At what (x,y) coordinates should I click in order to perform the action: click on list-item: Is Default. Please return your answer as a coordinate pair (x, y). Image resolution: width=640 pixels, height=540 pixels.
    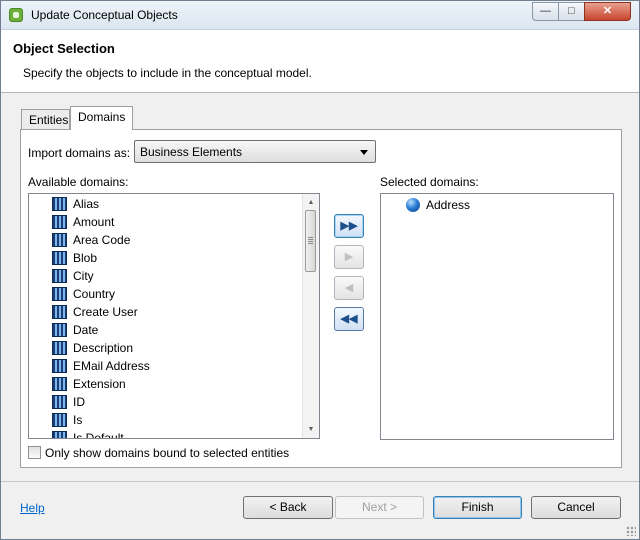
    Looking at the image, I should click on (166, 434).